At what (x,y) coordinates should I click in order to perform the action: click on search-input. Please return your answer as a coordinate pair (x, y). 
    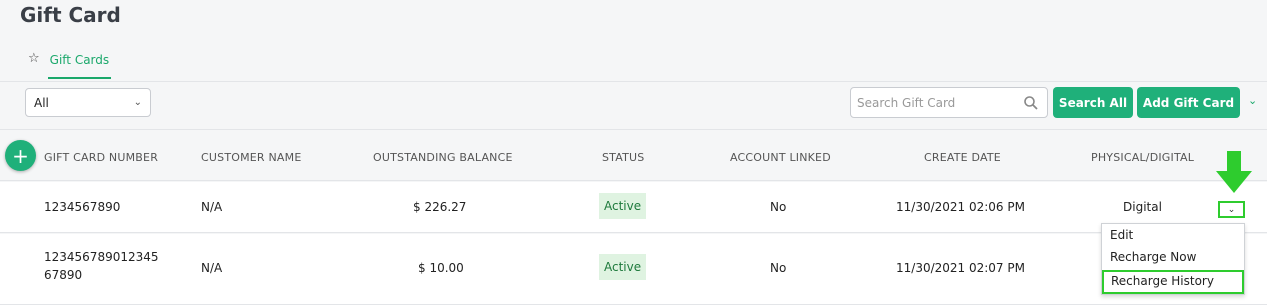
    Looking at the image, I should click on (936, 102).